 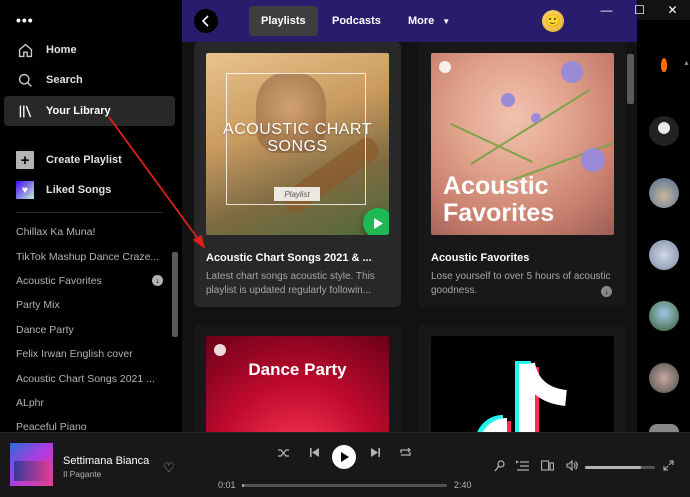 I want to click on plus-icon: +, so click(x=25, y=160).